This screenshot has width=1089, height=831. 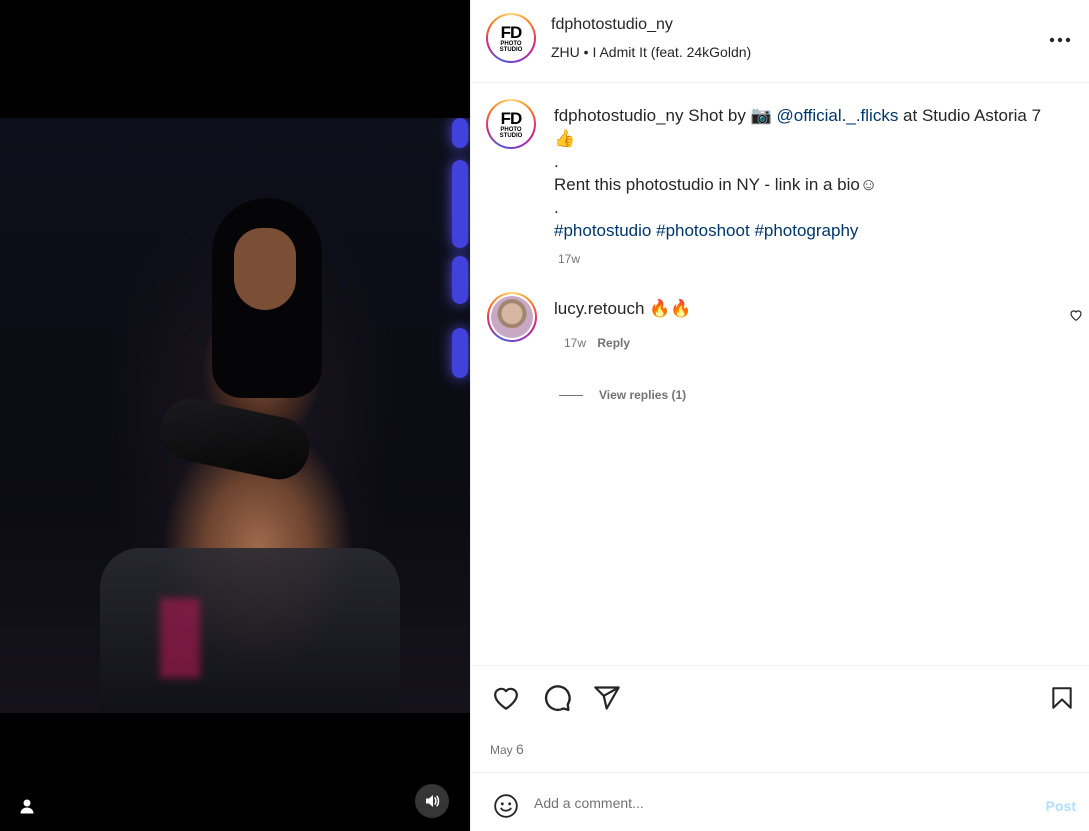 I want to click on audio-track: ZHU • I Admit It (feat. 24kGoldn), so click(x=651, y=52).